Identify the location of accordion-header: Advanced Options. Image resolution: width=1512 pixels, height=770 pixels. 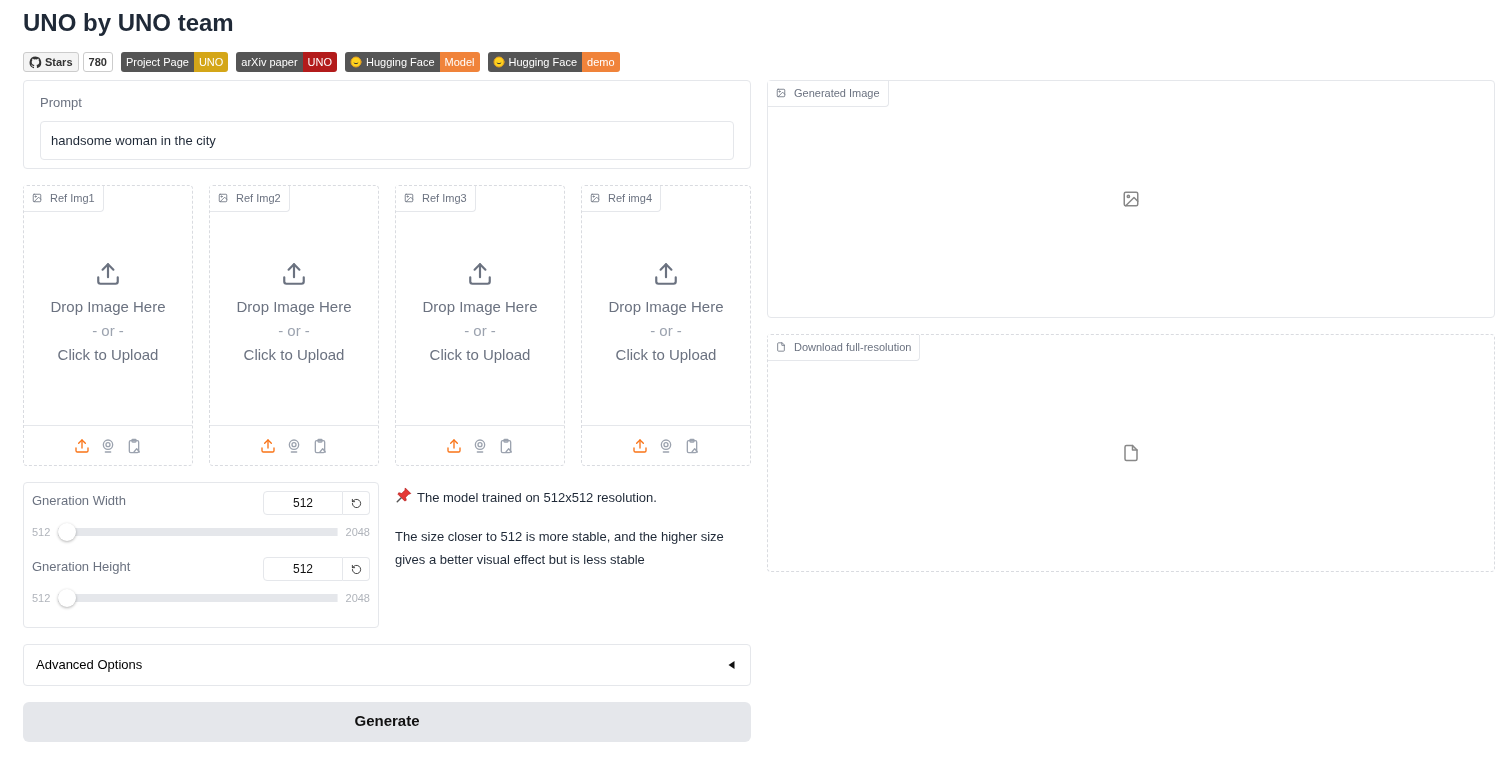
(387, 665).